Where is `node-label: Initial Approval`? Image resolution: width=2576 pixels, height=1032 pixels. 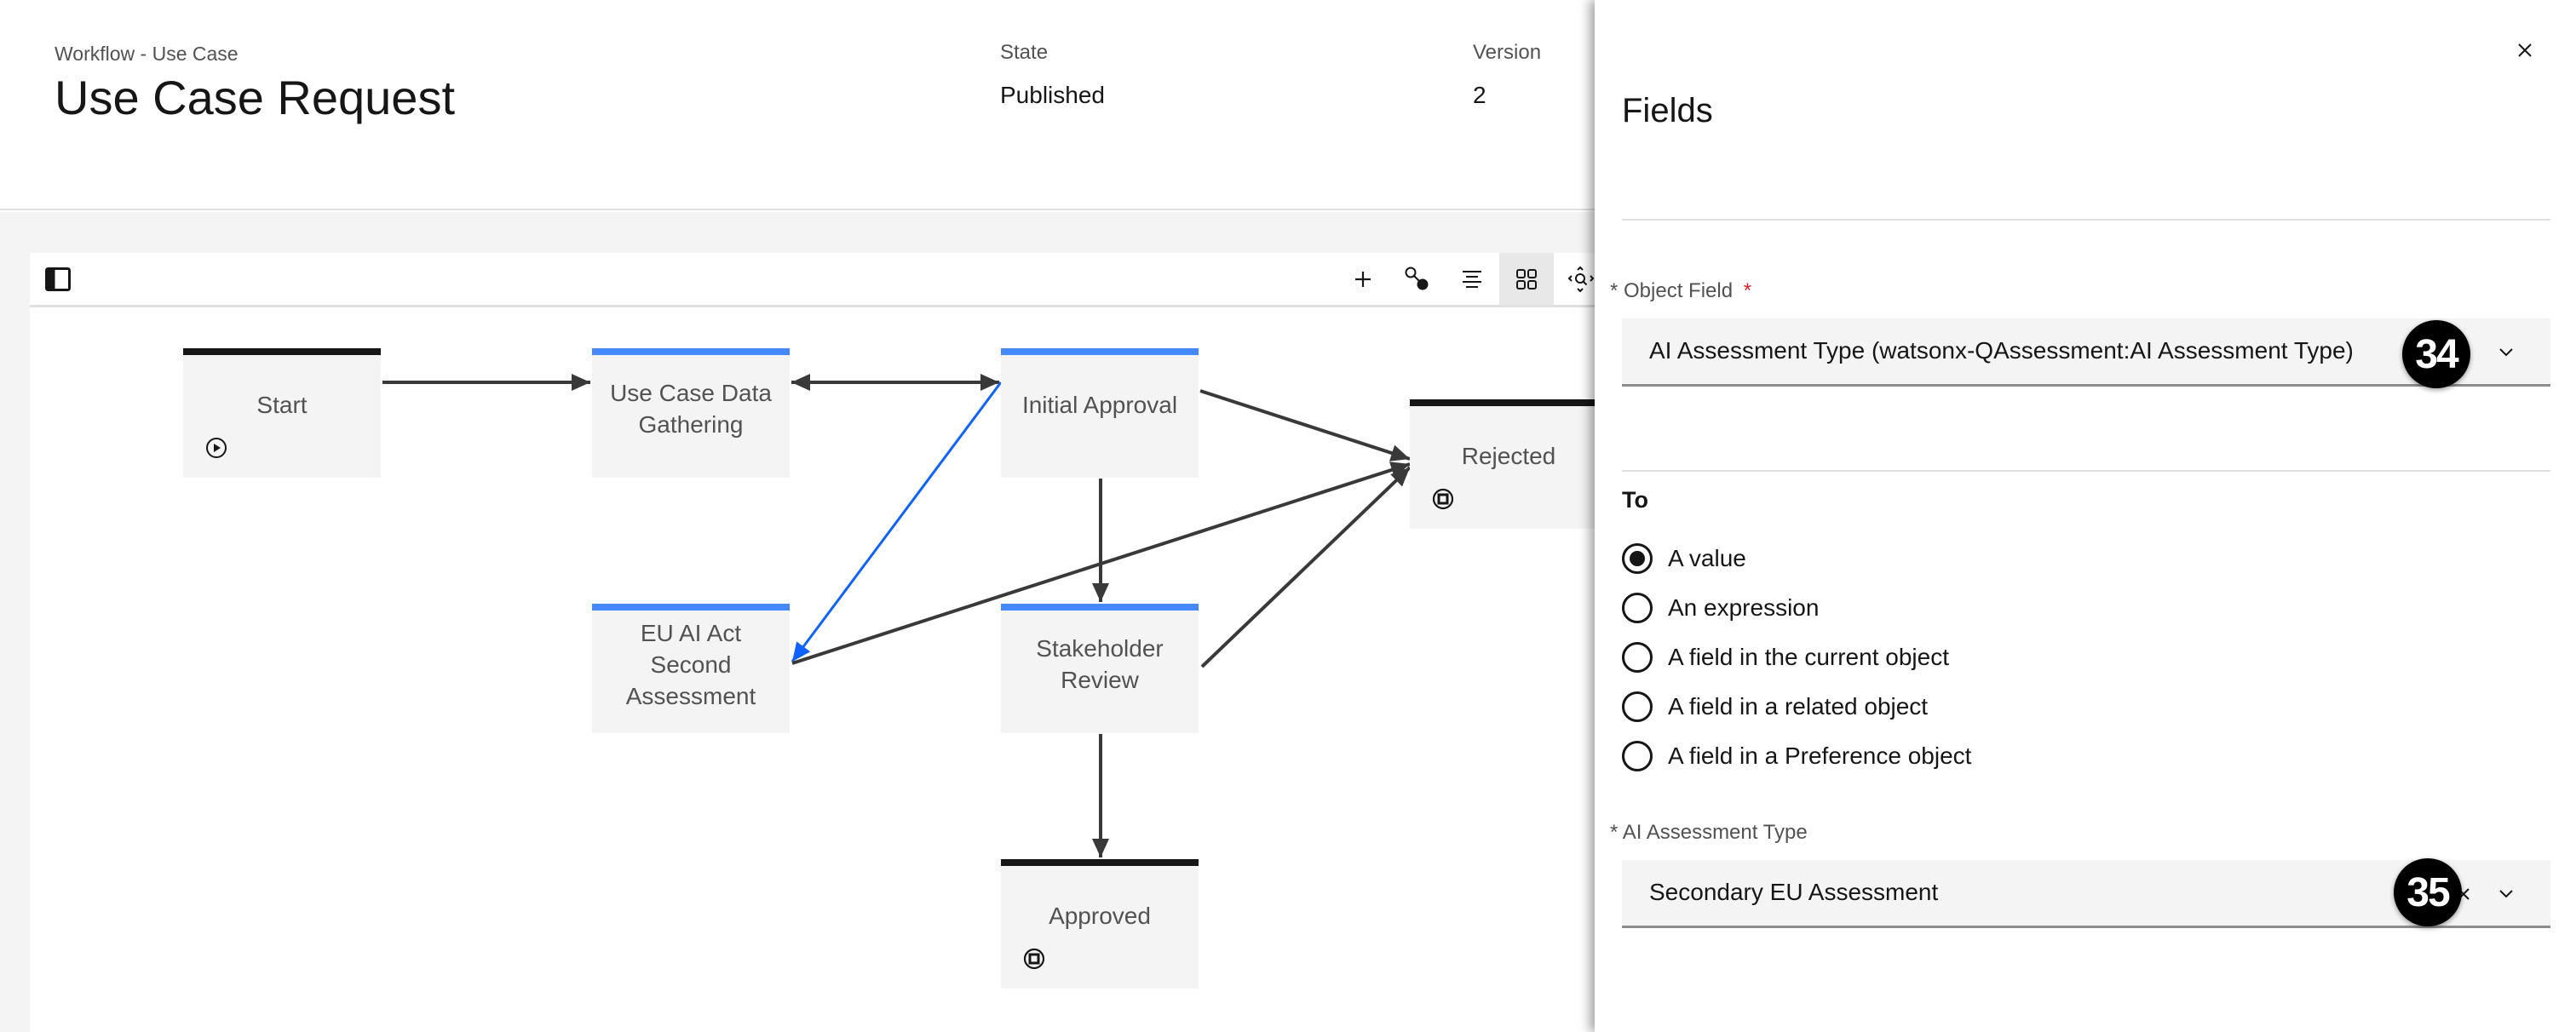 node-label: Initial Approval is located at coordinates (1100, 405).